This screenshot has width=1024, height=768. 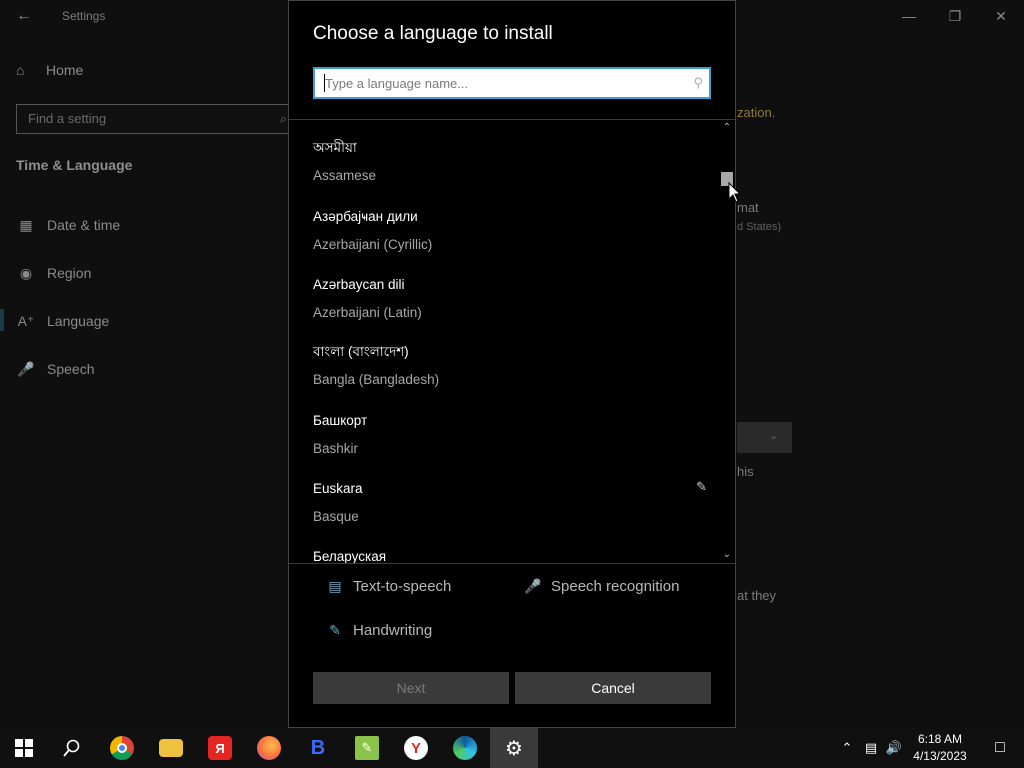 I want to click on language-native-name: অসমীয়া, so click(x=335, y=147).